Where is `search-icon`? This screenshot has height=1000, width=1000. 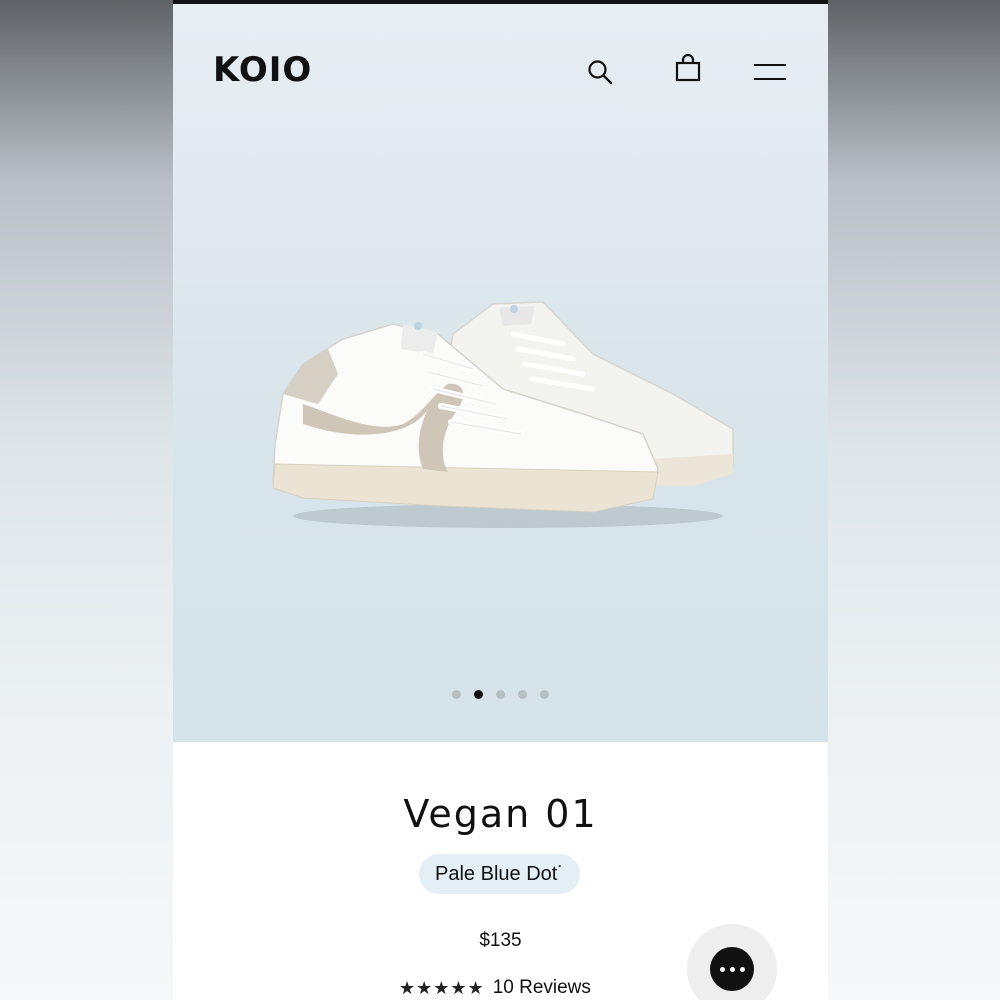 search-icon is located at coordinates (600, 72).